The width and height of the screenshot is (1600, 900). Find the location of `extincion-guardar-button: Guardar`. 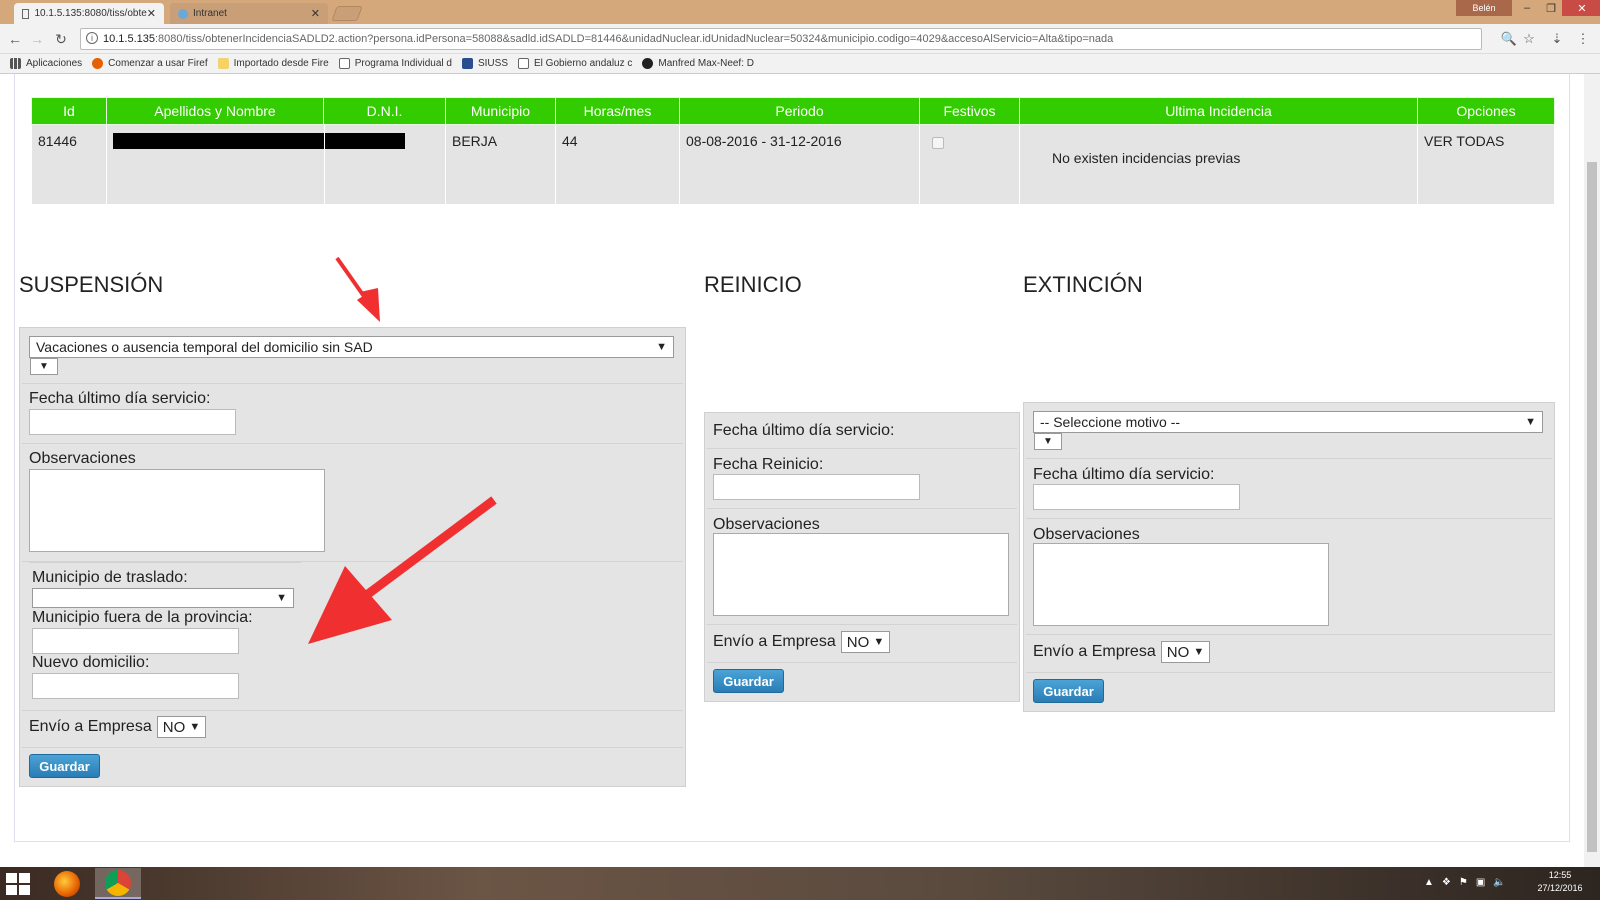

extincion-guardar-button: Guardar is located at coordinates (1068, 691).